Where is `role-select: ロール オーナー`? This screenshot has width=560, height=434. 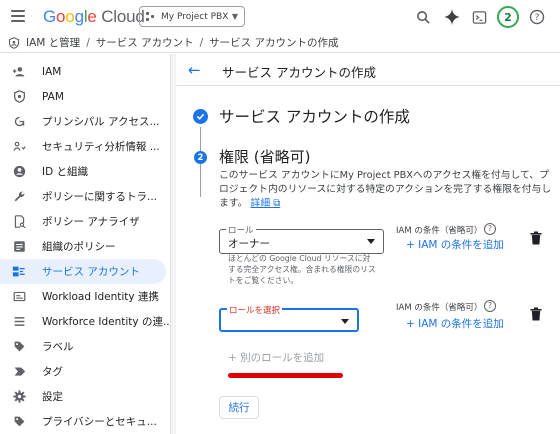 role-select: ロール オーナー is located at coordinates (301, 239).